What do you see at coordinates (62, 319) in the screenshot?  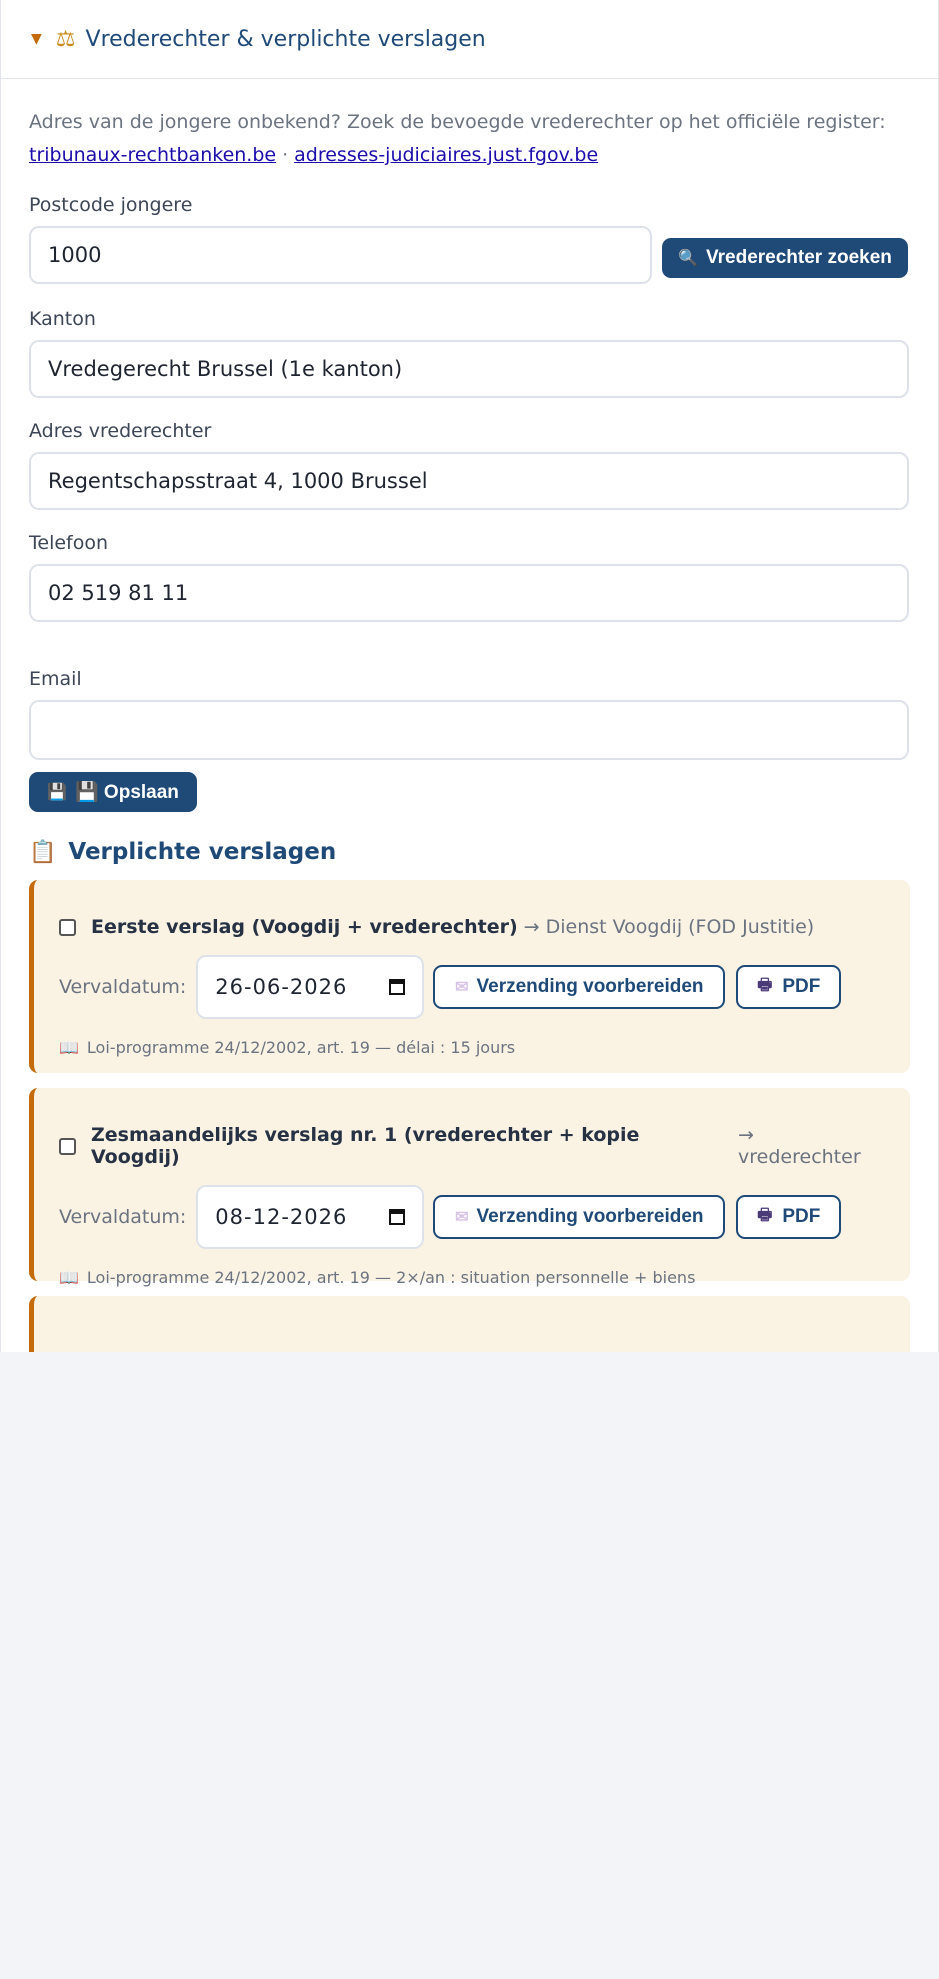 I see `kanton-label: Kanton` at bounding box center [62, 319].